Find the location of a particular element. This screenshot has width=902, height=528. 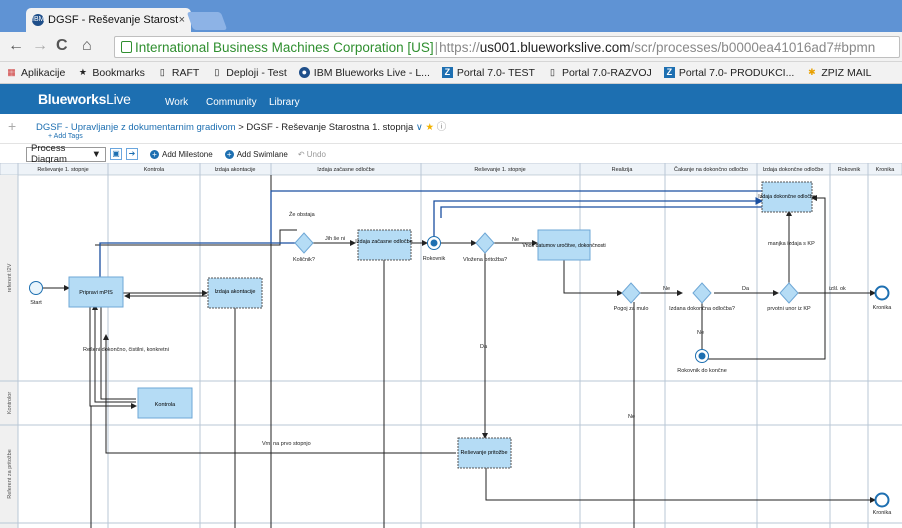

bookmark-label: Portal 7.0-RAZVOJ is located at coordinates (606, 72).